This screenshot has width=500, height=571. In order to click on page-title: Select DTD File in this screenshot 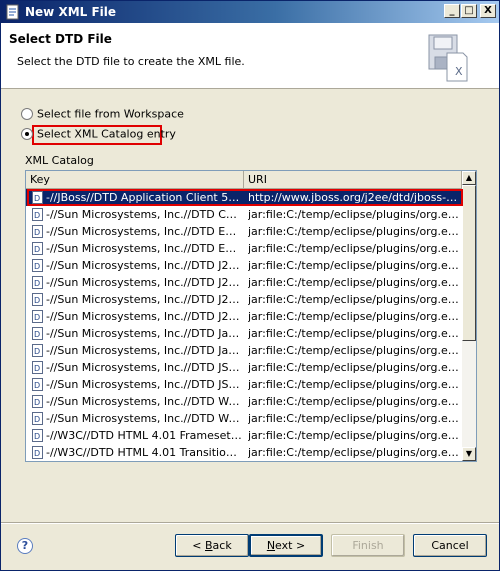, I will do `click(60, 39)`.